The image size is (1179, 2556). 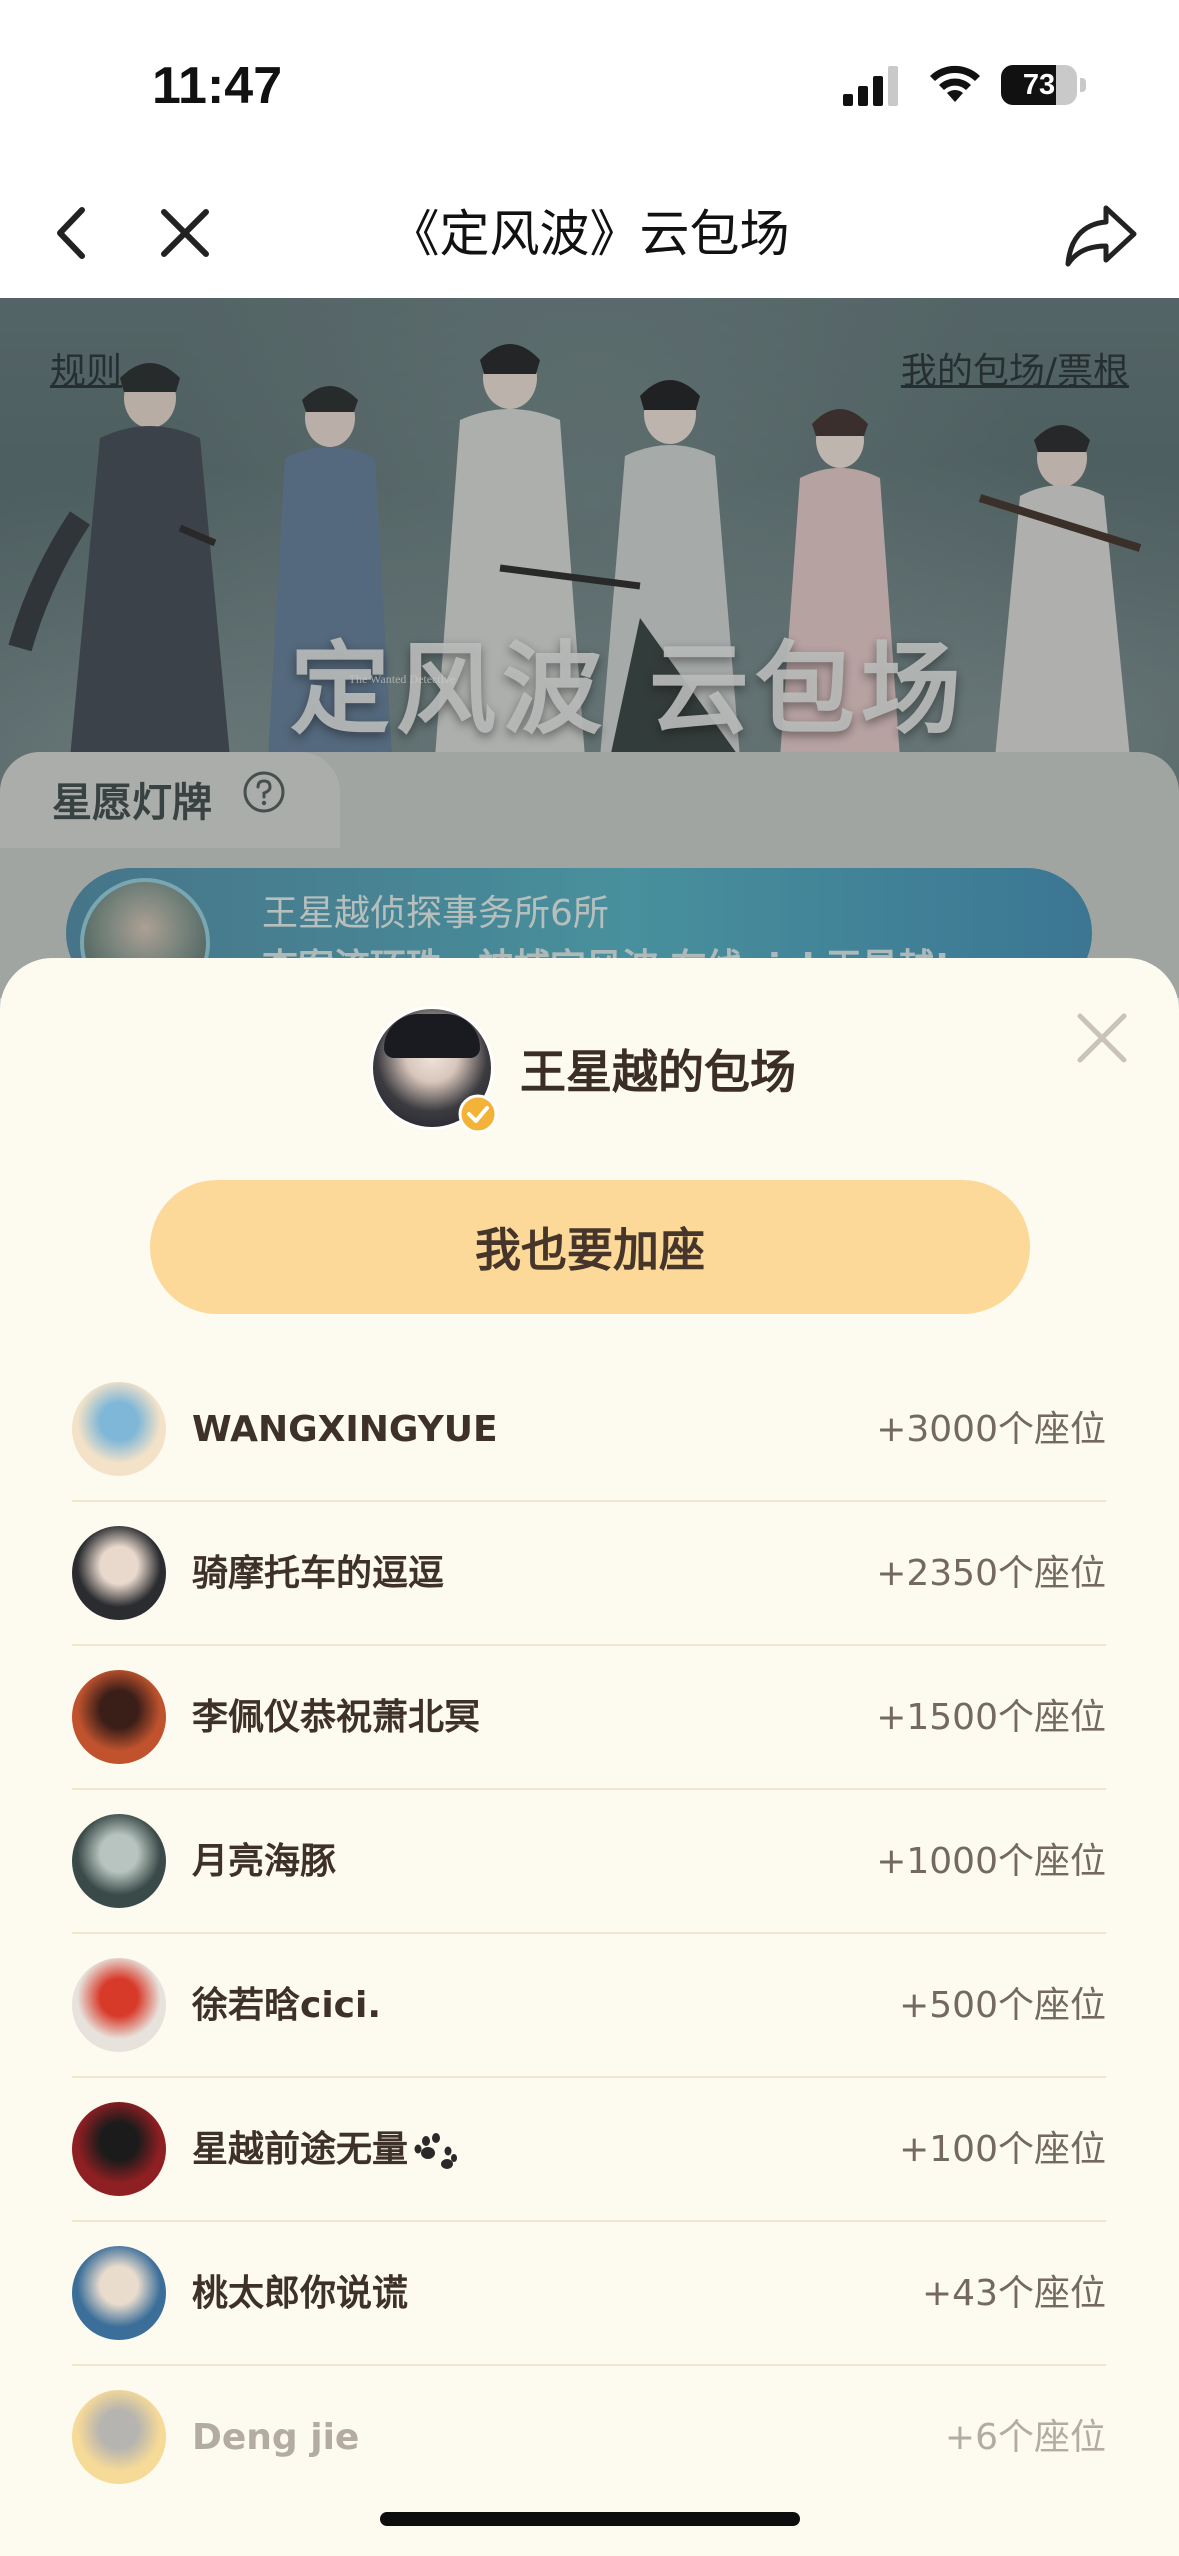 What do you see at coordinates (217, 86) in the screenshot?
I see `status-time: 11:47` at bounding box center [217, 86].